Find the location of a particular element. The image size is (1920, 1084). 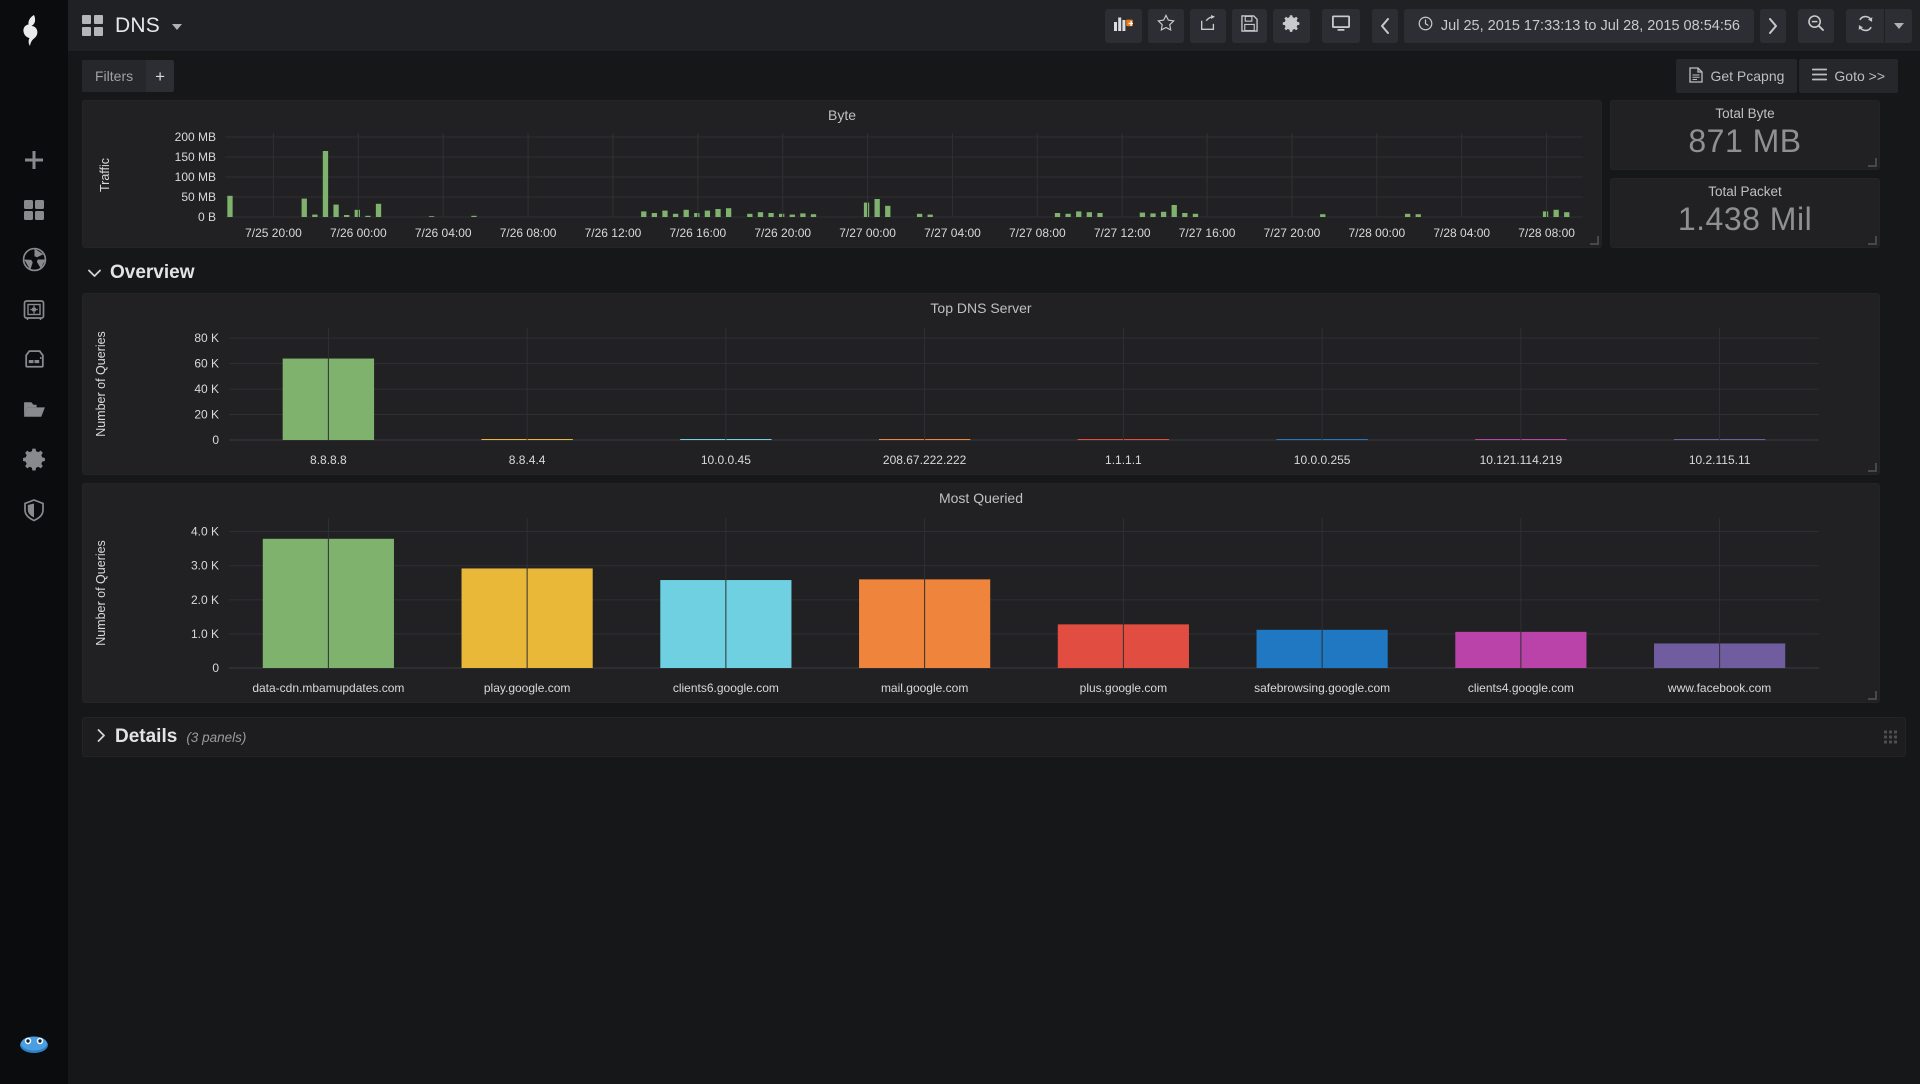

add-filter-button: + is located at coordinates (160, 76).